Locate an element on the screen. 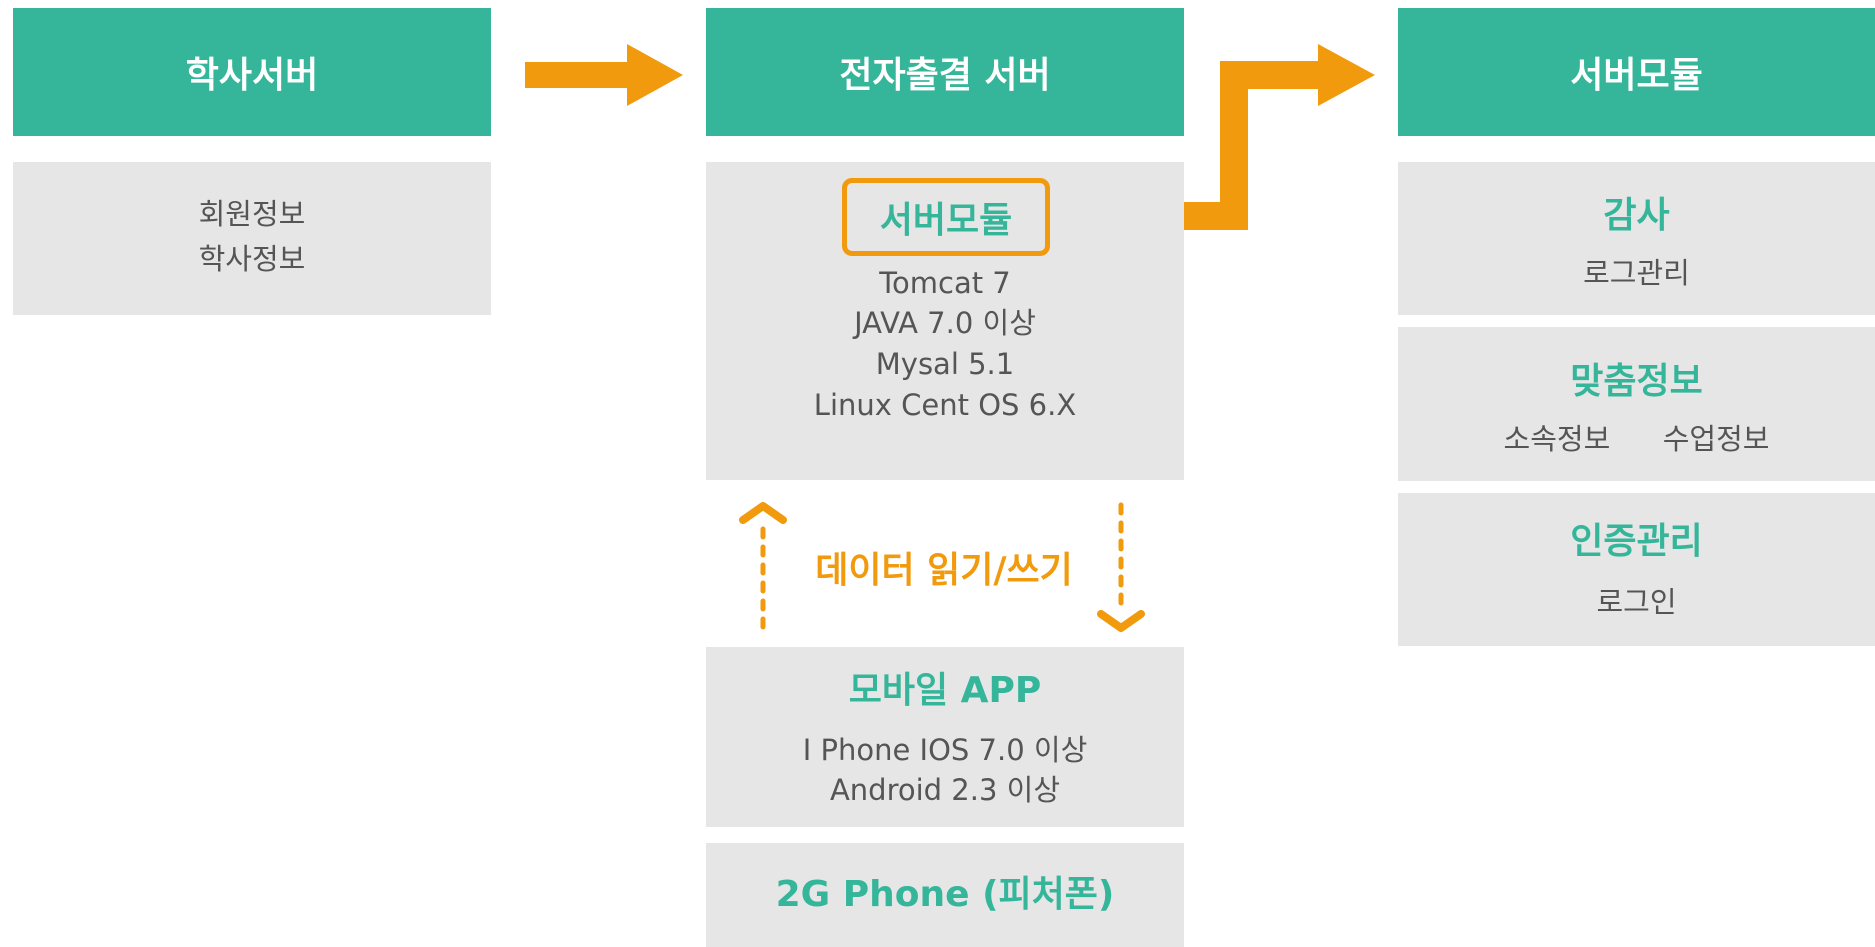  server-module-header: 서버모듈 is located at coordinates (1636, 72).